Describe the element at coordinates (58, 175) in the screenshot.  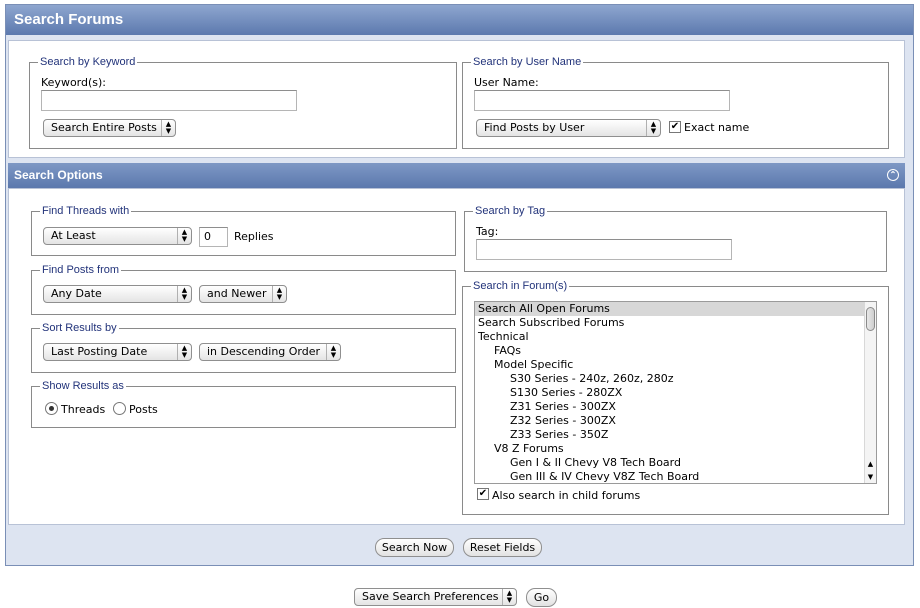
I see `search-options-title: Search Options` at that location.